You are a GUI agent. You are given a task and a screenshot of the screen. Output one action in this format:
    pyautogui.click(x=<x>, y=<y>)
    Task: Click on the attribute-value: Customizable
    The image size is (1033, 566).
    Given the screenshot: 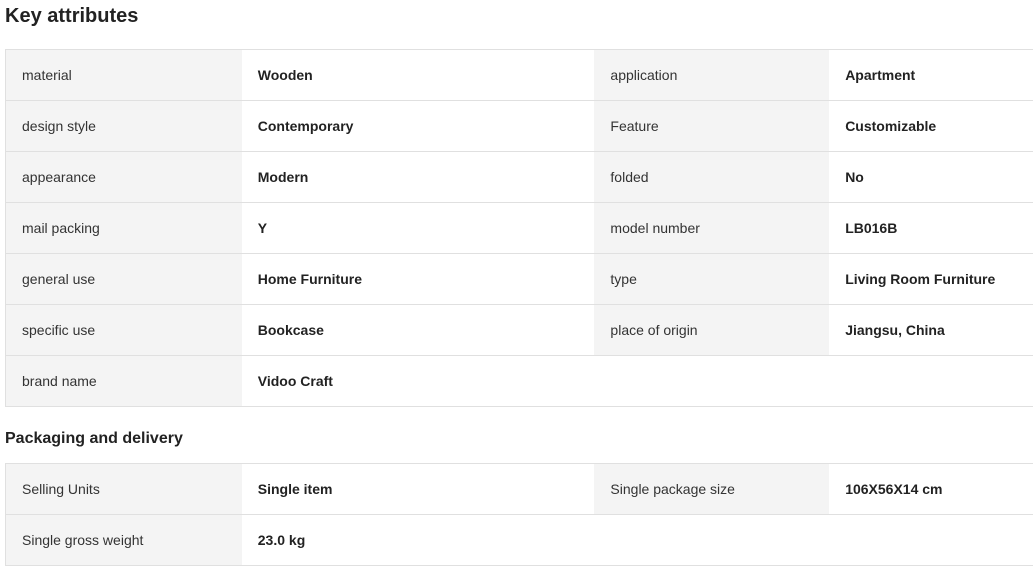 What is the action you would take?
    pyautogui.click(x=931, y=126)
    